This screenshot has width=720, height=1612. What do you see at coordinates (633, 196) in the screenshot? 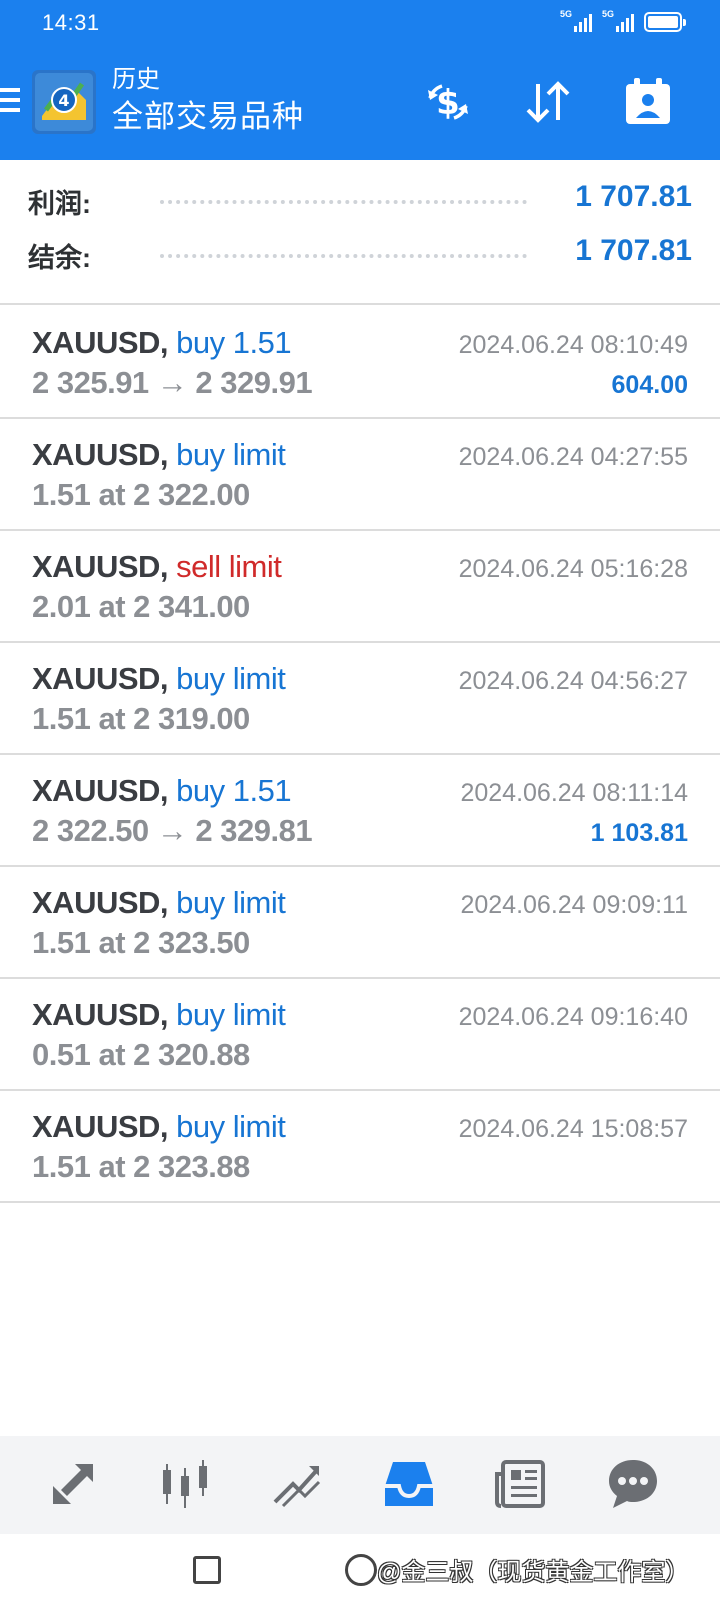
I see `profit-value: 1 707.81` at bounding box center [633, 196].